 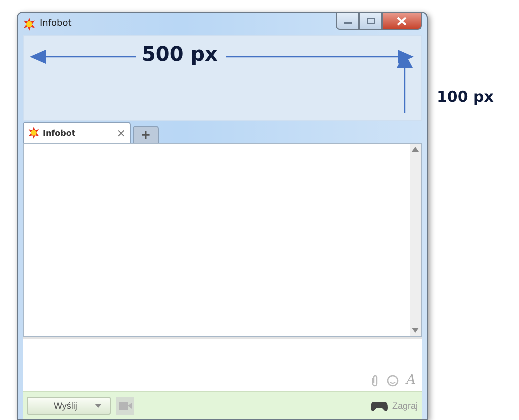 I want to click on height-arrow, so click(x=405, y=83).